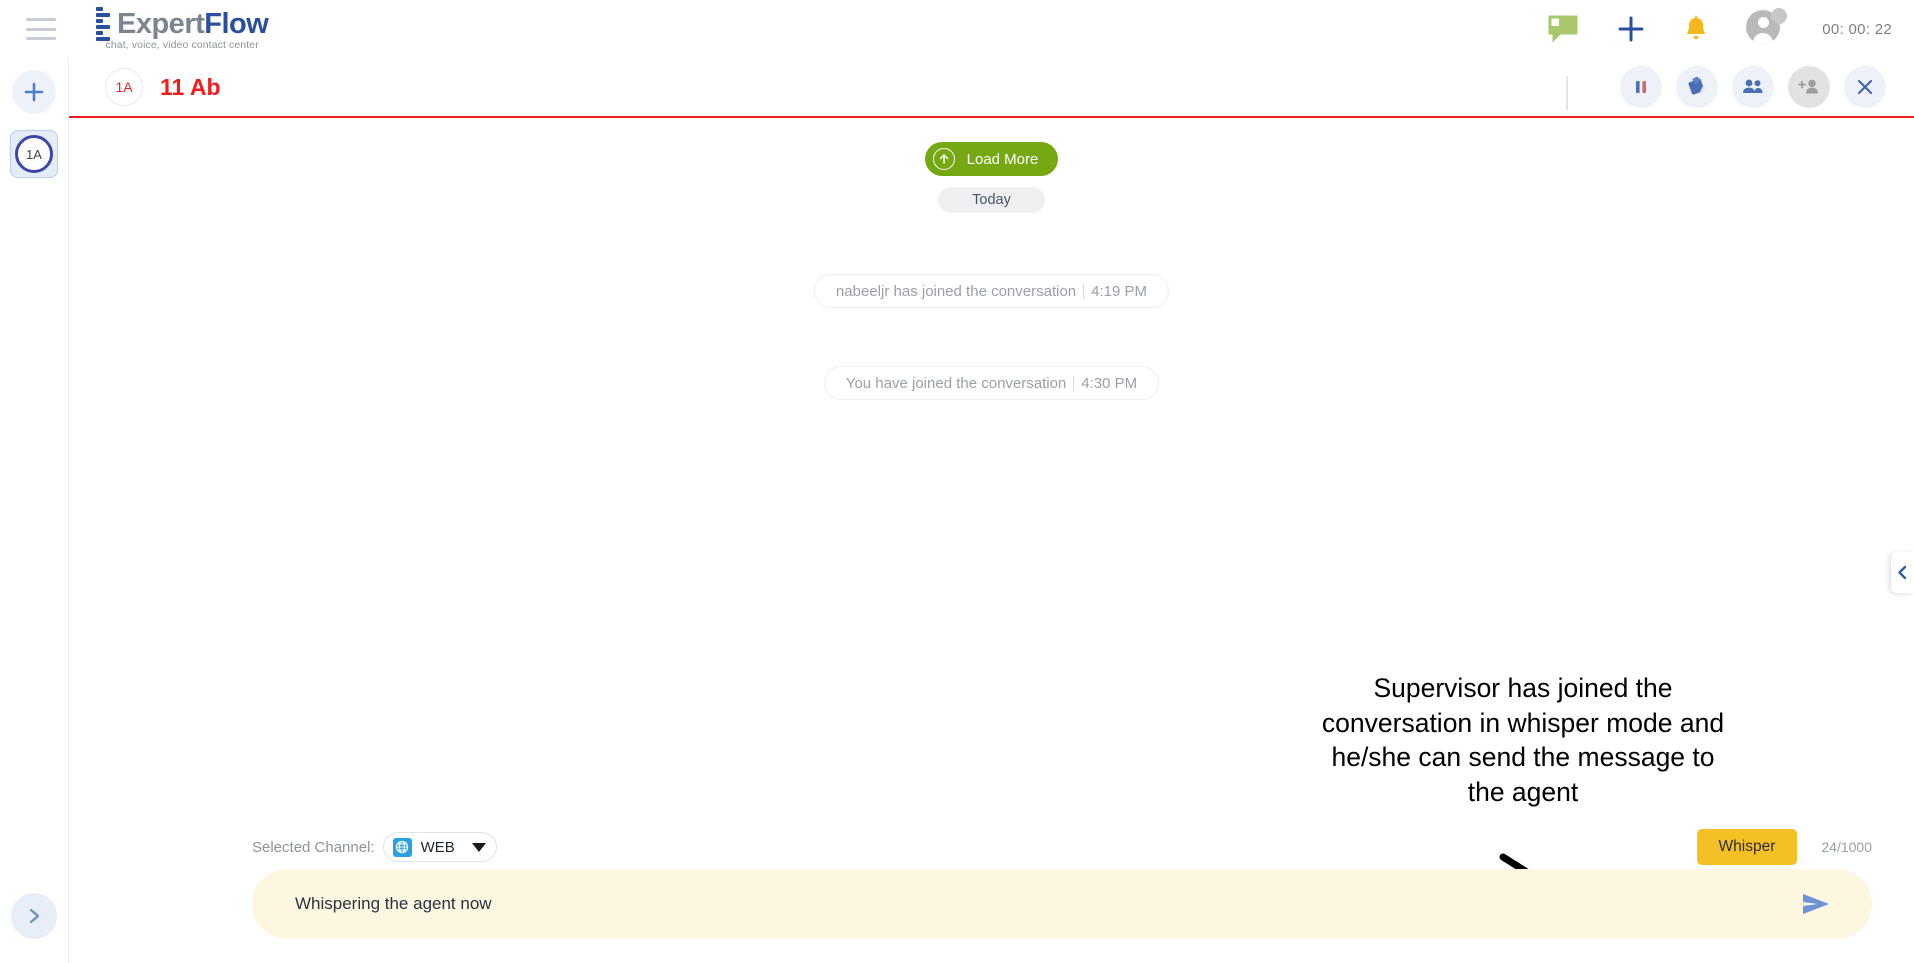 The width and height of the screenshot is (1914, 963). I want to click on notes-button, so click(1697, 87).